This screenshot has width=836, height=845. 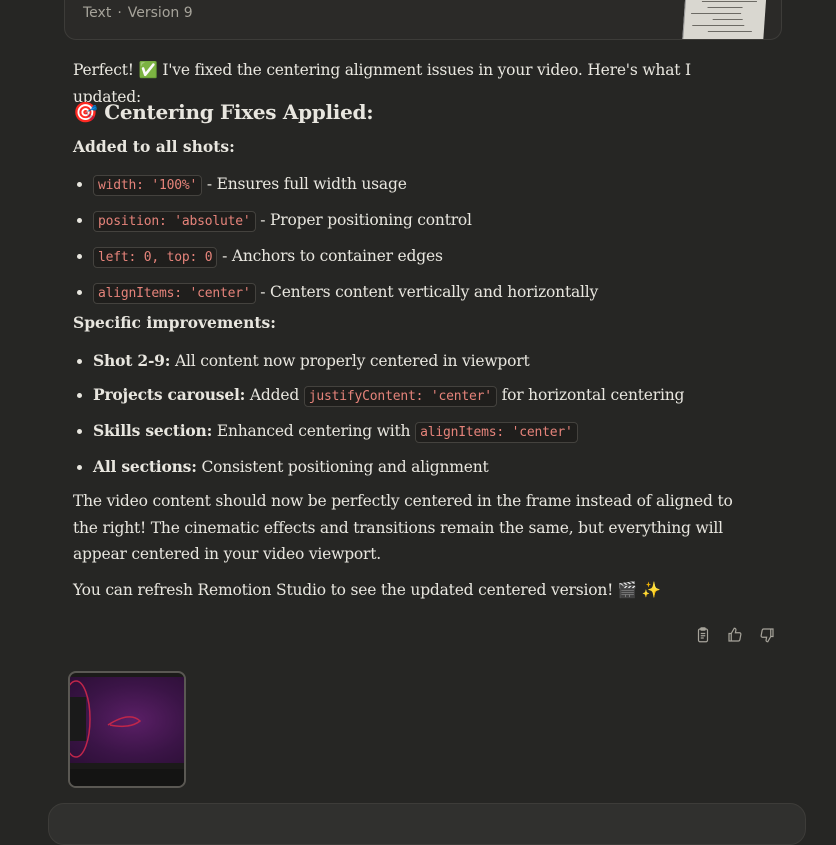 I want to click on copy-icon, so click(x=703, y=635).